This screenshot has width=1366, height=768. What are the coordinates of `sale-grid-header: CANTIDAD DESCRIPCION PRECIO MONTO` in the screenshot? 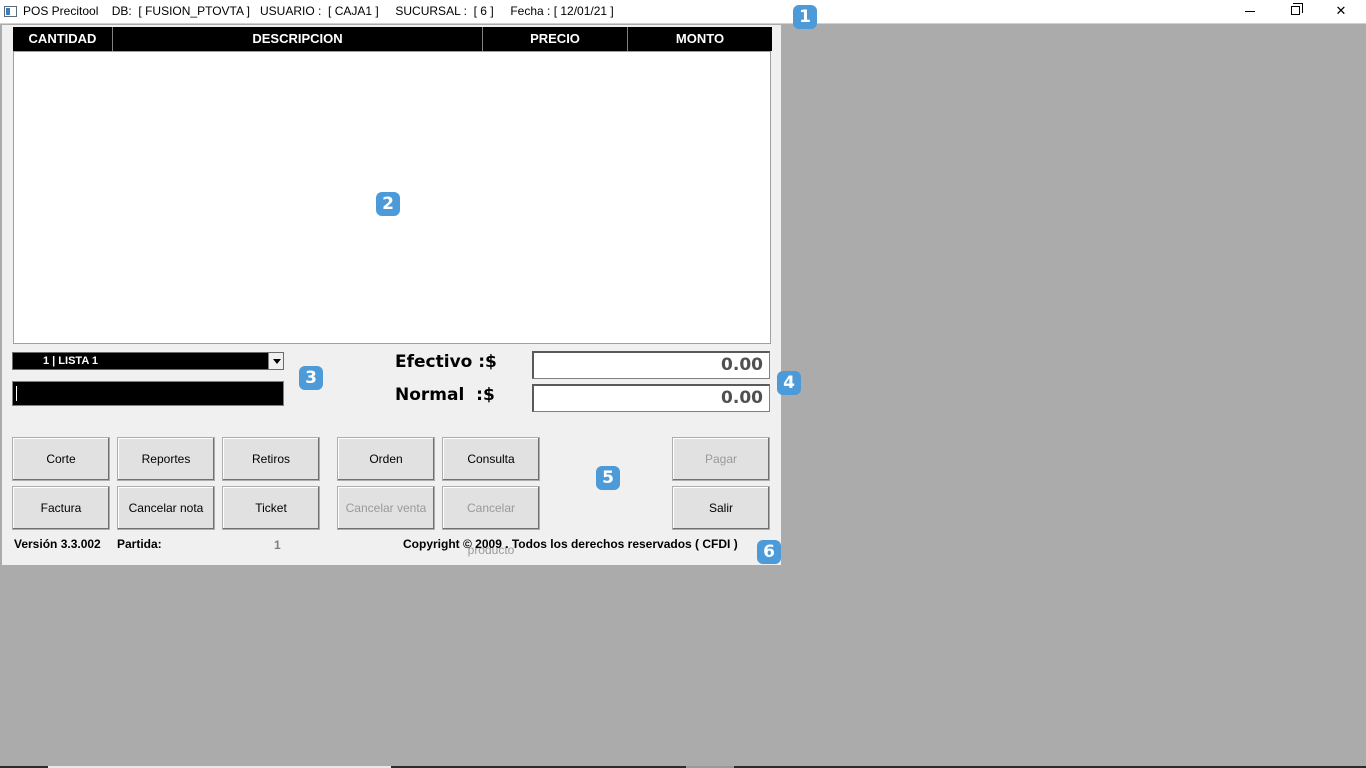 It's located at (392, 39).